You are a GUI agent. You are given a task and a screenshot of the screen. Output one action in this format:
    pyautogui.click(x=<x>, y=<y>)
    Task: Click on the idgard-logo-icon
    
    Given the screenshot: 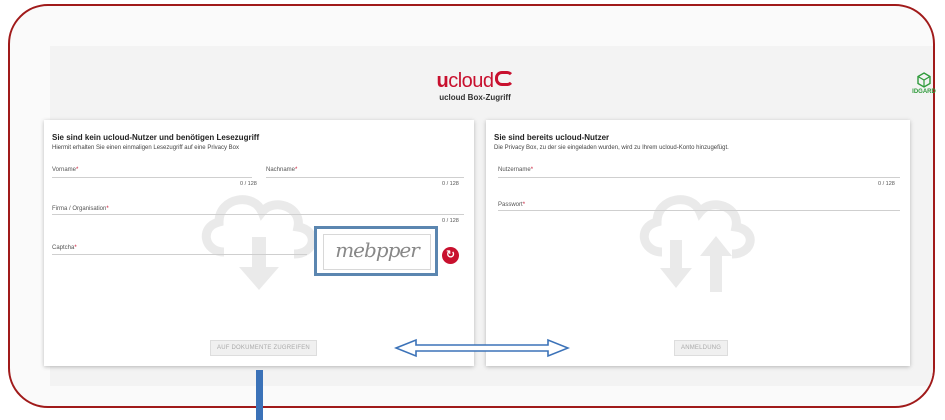 What is the action you would take?
    pyautogui.click(x=924, y=80)
    